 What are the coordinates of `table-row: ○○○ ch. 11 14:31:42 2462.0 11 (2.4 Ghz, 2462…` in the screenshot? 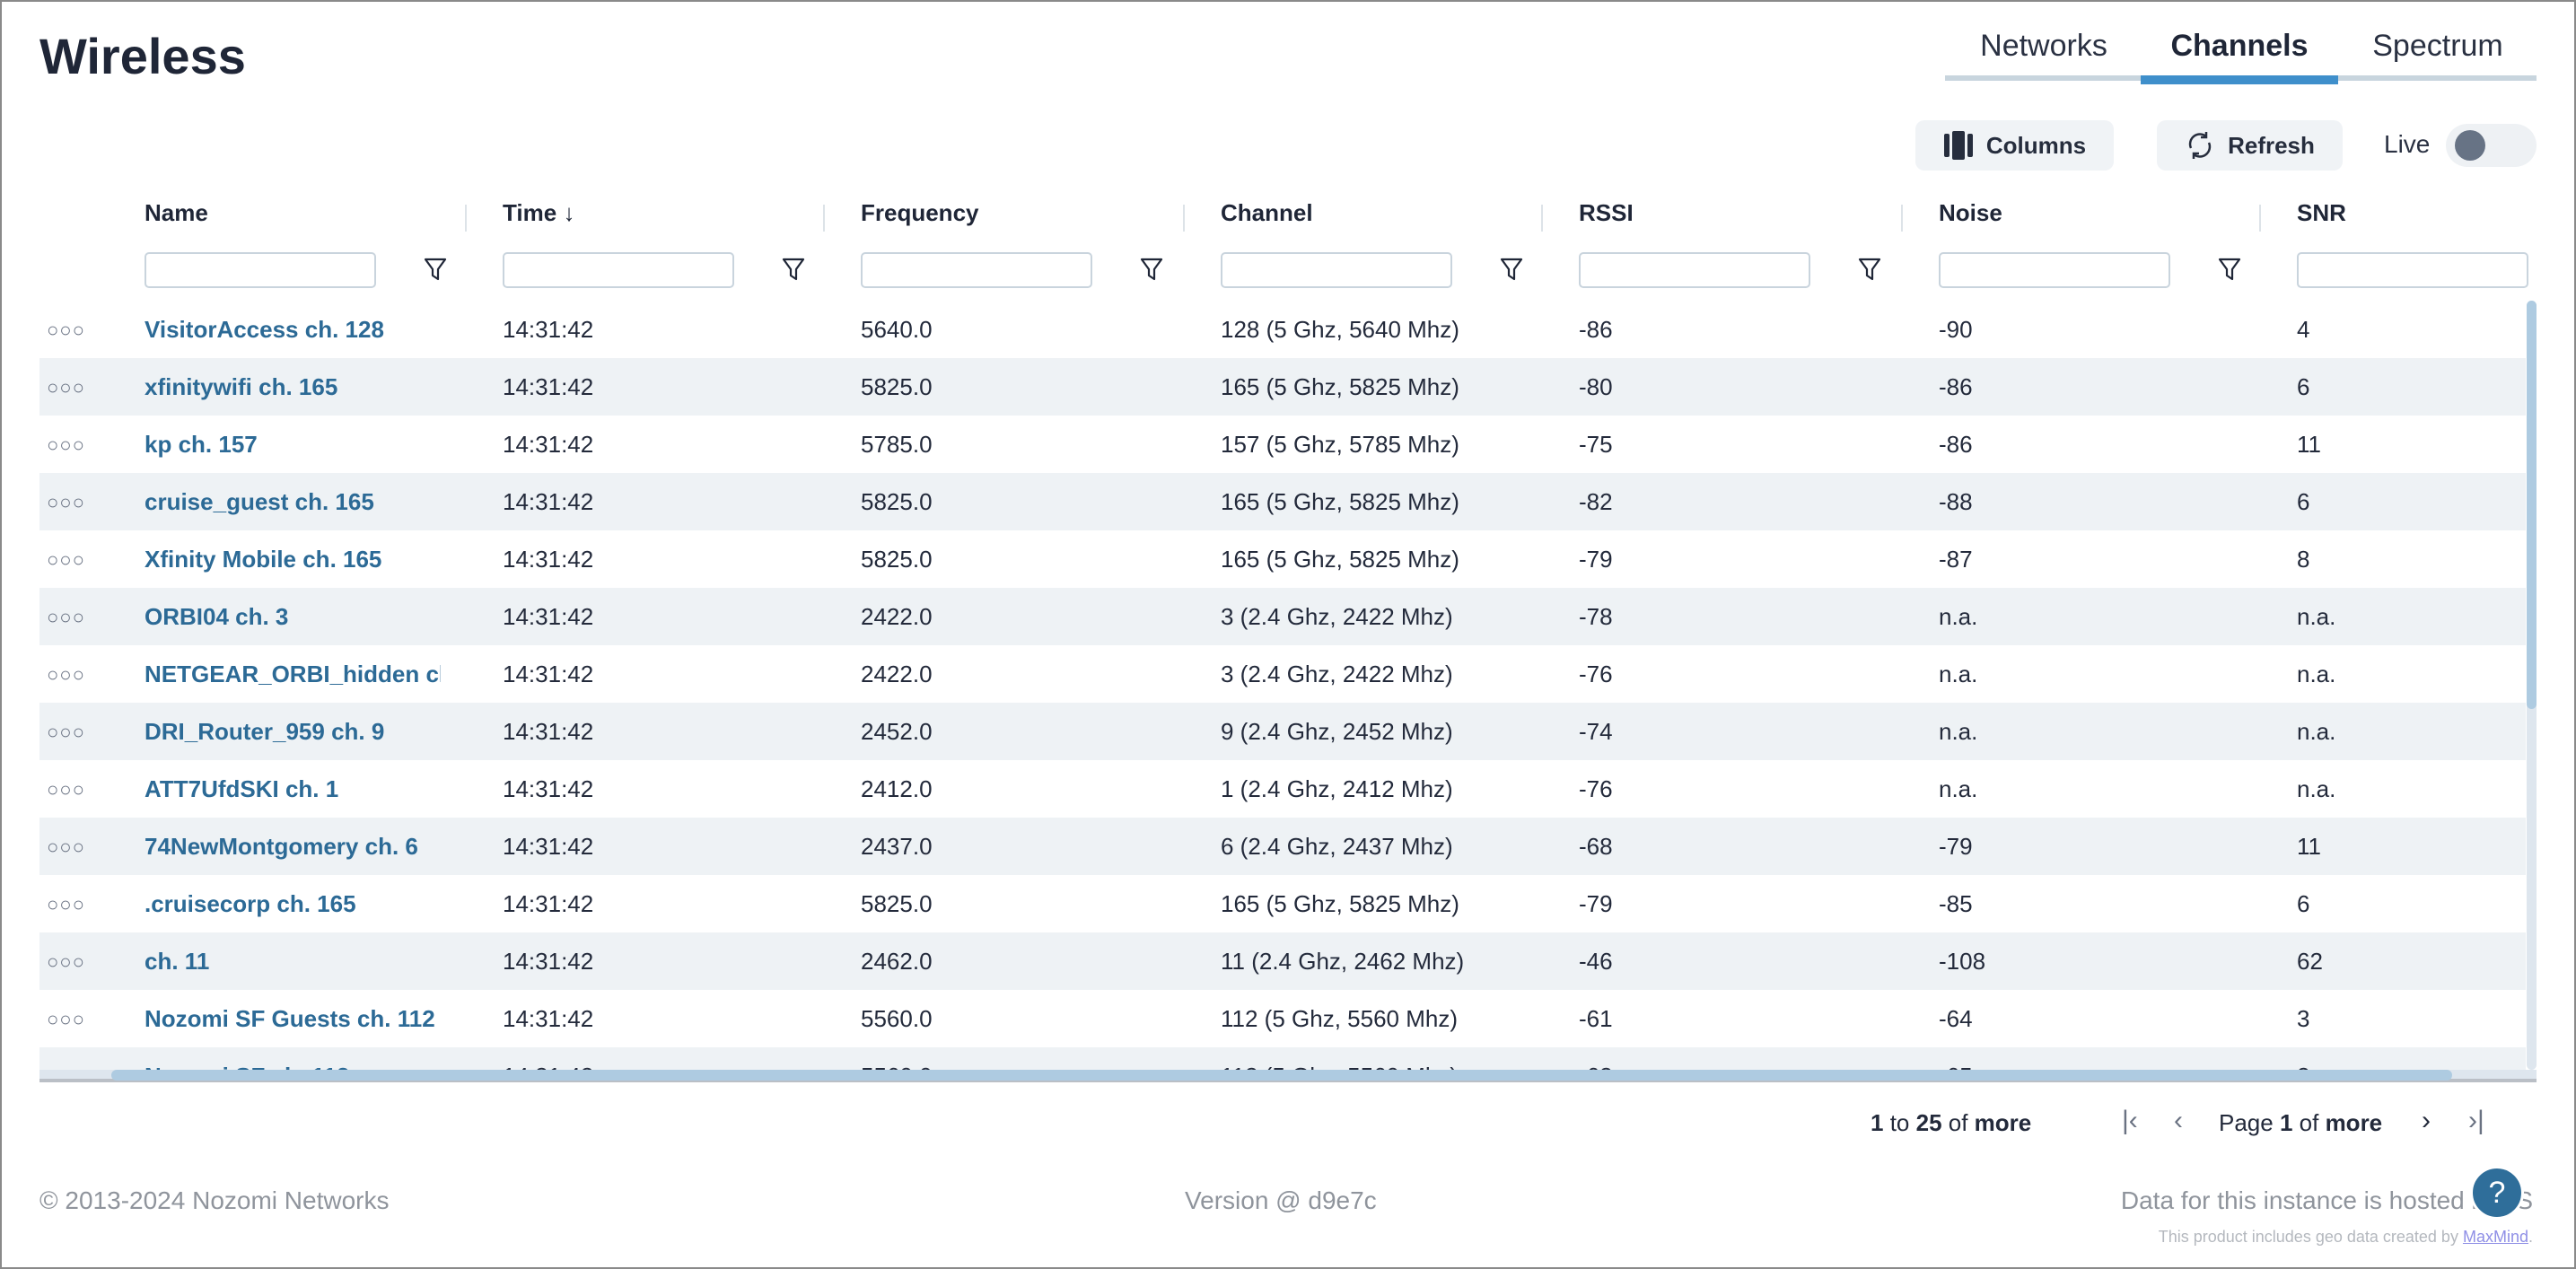 It's located at (1282, 961).